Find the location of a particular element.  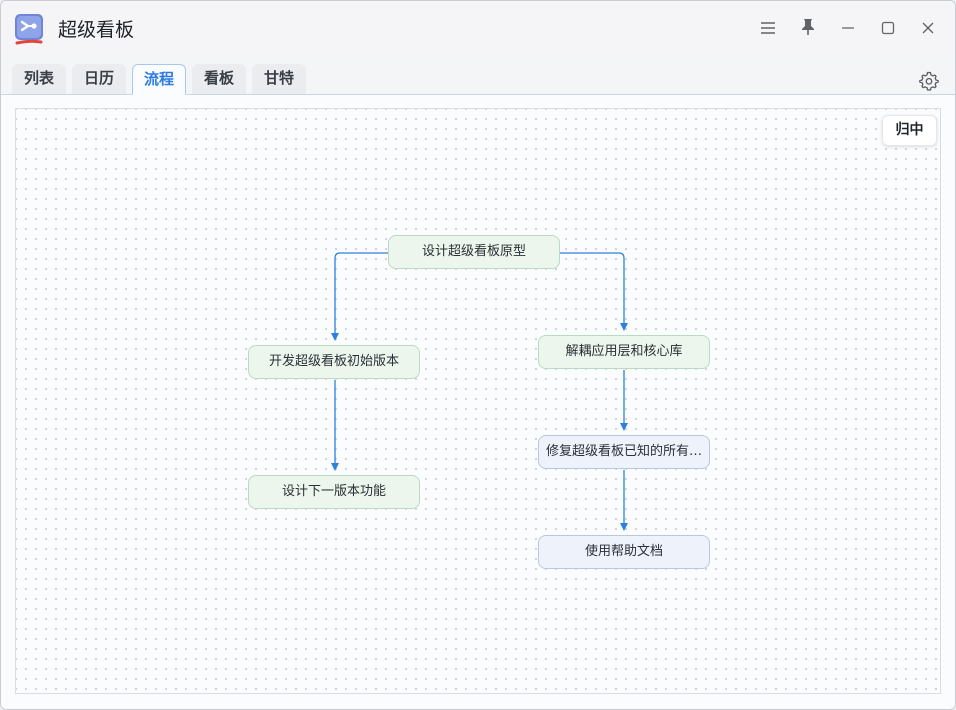

tab-gantt: 甘特 is located at coordinates (279, 79).